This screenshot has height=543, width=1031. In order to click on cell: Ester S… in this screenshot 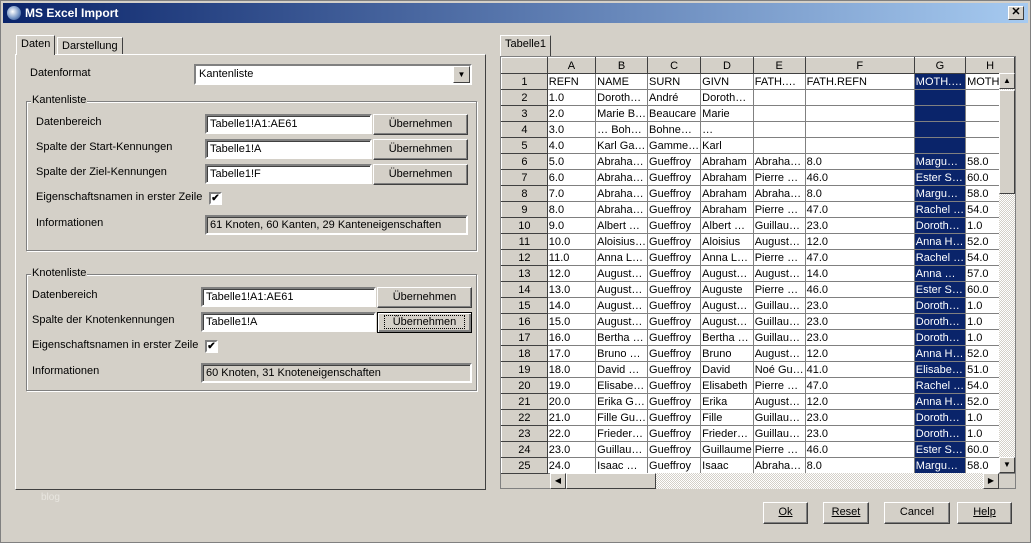, I will do `click(940, 177)`.